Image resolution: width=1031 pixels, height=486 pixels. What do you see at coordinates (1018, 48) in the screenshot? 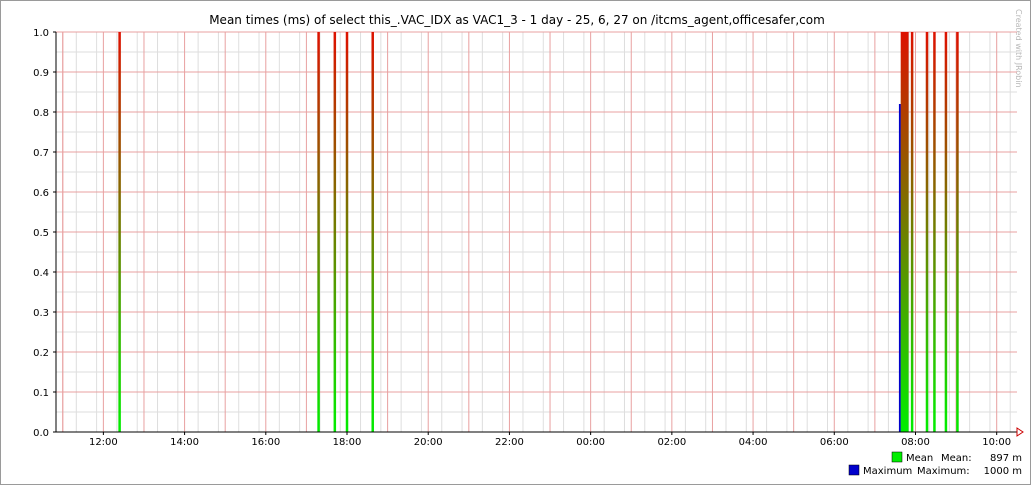
I see `watermark-text: Created with JRobin` at bounding box center [1018, 48].